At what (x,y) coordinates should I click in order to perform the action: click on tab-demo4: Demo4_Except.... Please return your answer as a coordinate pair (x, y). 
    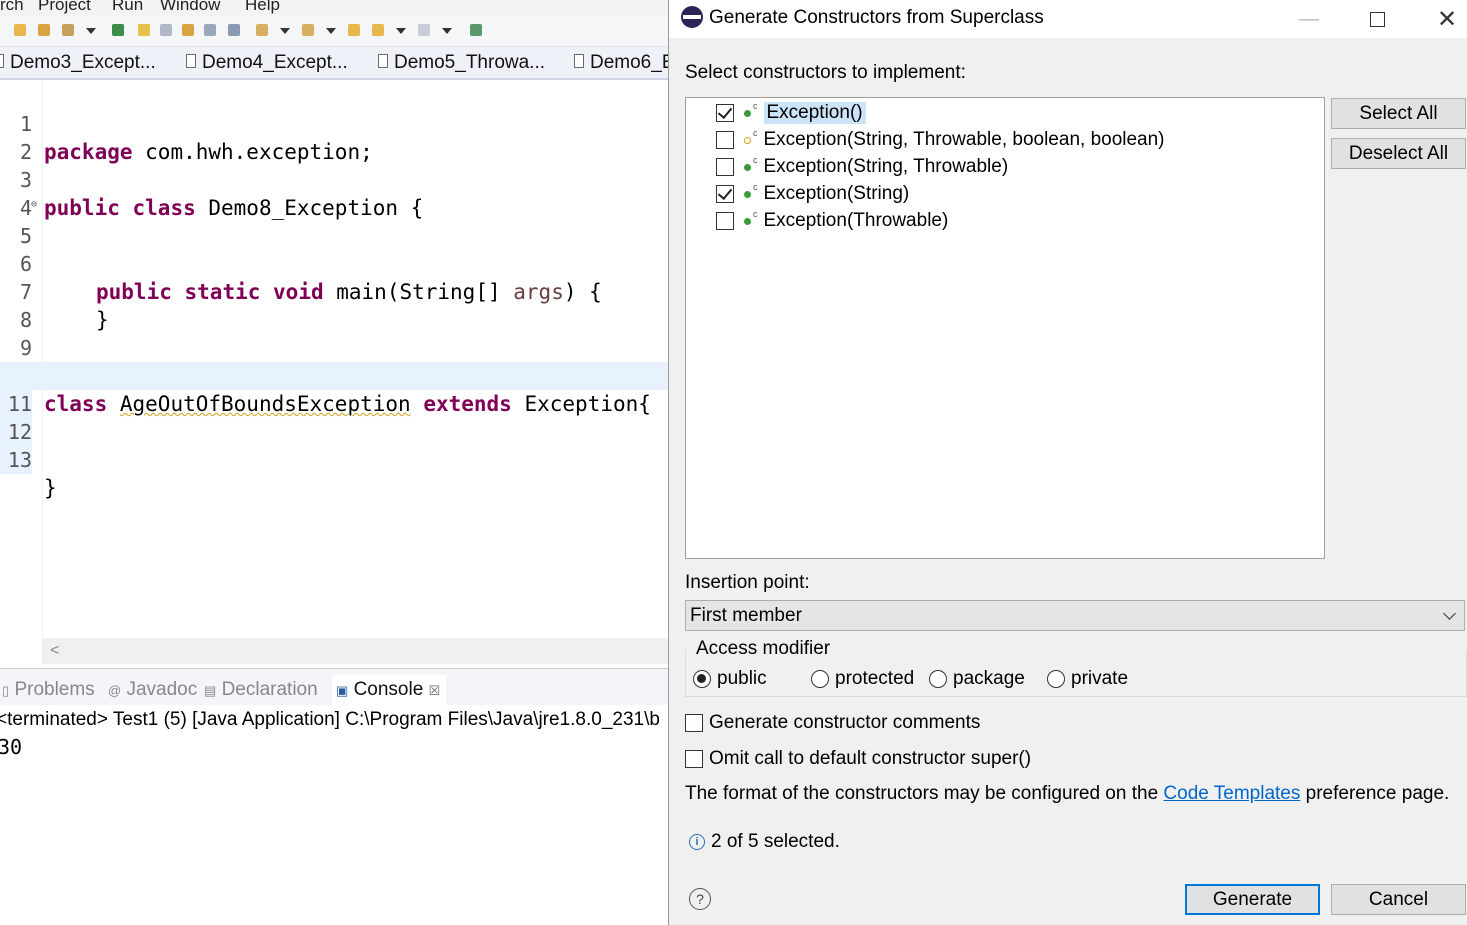
    Looking at the image, I should click on (267, 63).